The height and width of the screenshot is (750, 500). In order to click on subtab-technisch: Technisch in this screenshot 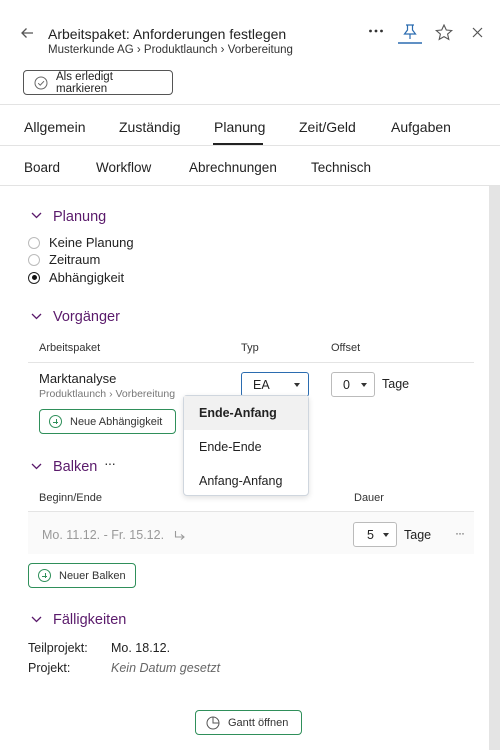, I will do `click(341, 167)`.